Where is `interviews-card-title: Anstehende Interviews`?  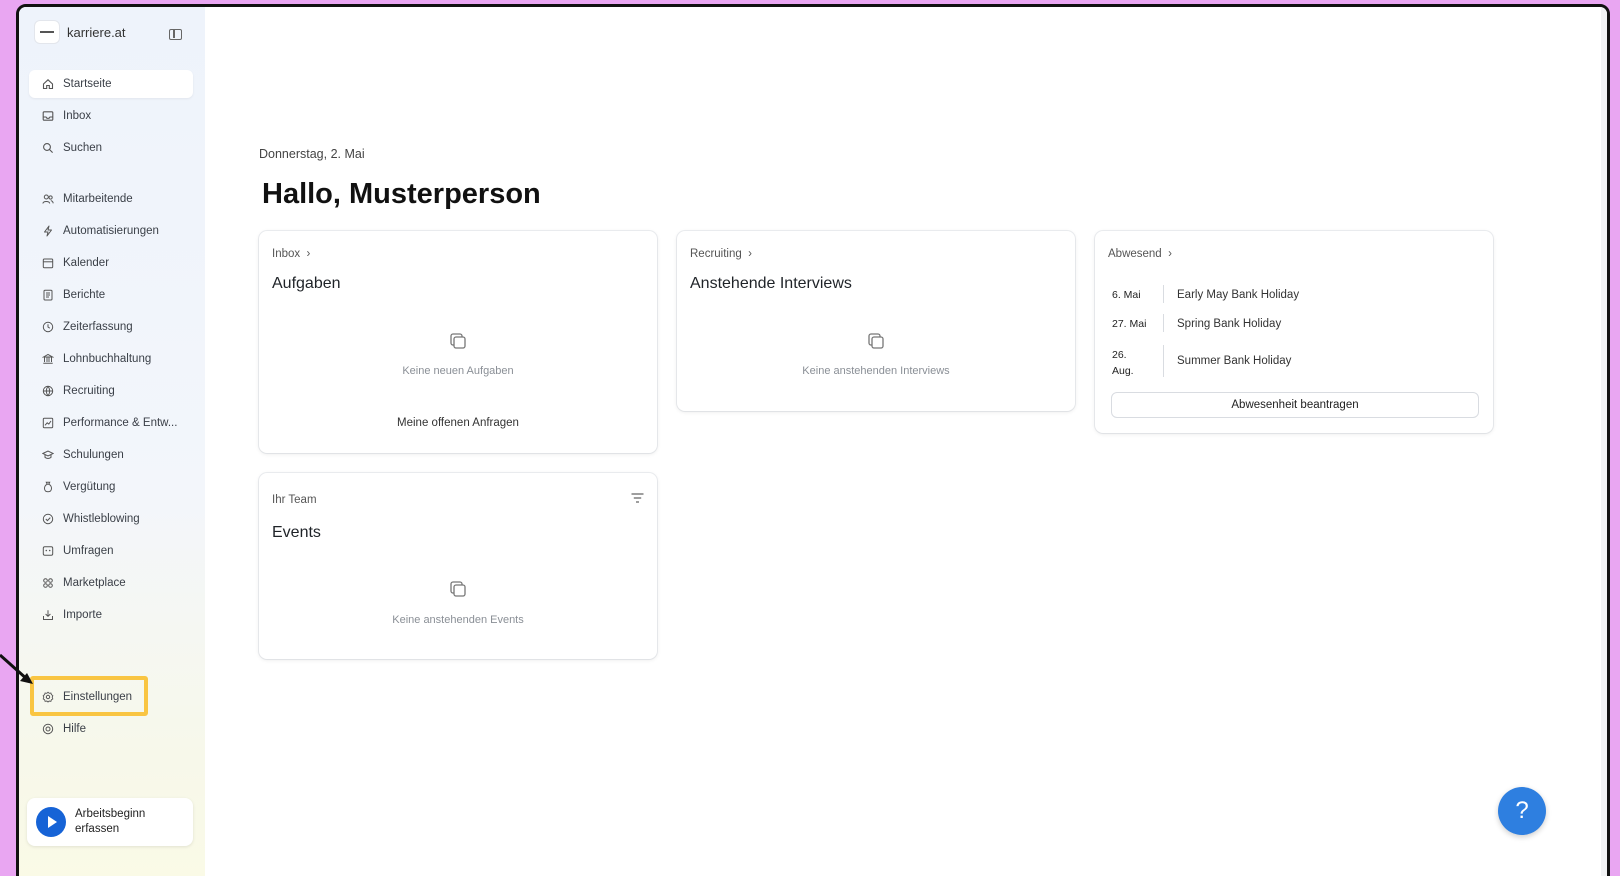
interviews-card-title: Anstehende Interviews is located at coordinates (771, 283).